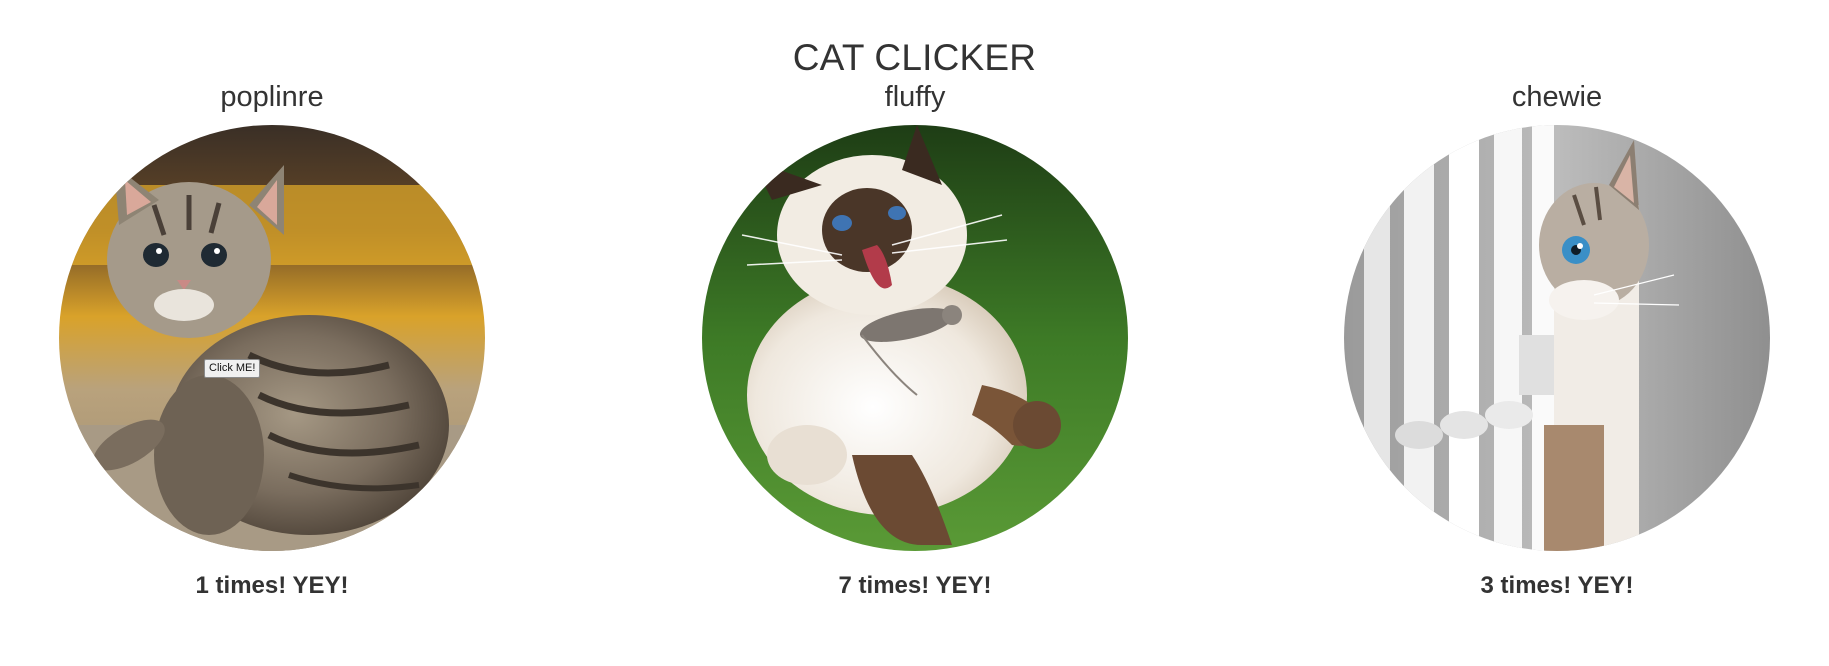 This screenshot has height=666, width=1829. I want to click on cat-name: poplinre, so click(272, 97).